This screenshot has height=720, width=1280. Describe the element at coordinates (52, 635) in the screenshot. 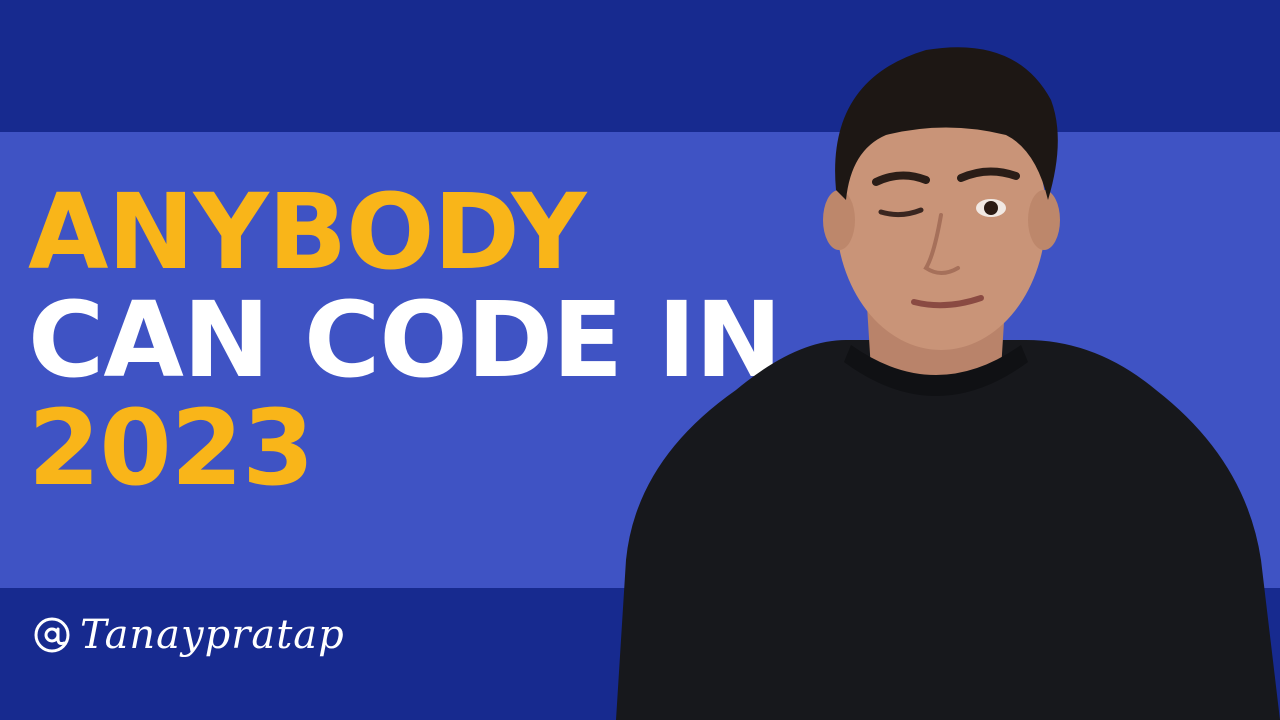

I see `at-sign-icon` at that location.